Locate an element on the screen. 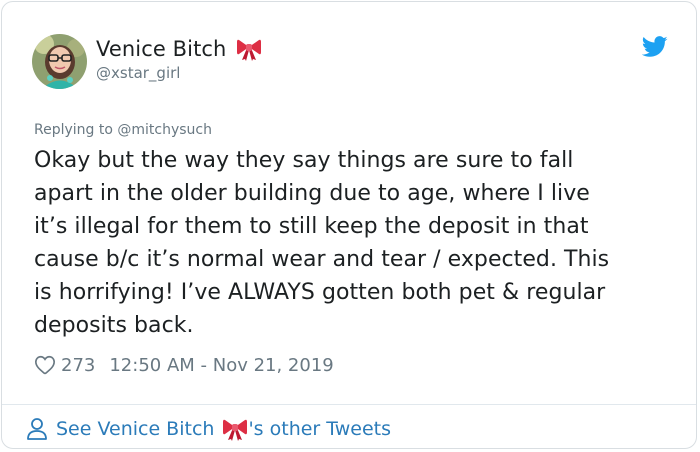 This screenshot has height=452, width=700. replying-to: Replying to @mitchysuch is located at coordinates (123, 130).